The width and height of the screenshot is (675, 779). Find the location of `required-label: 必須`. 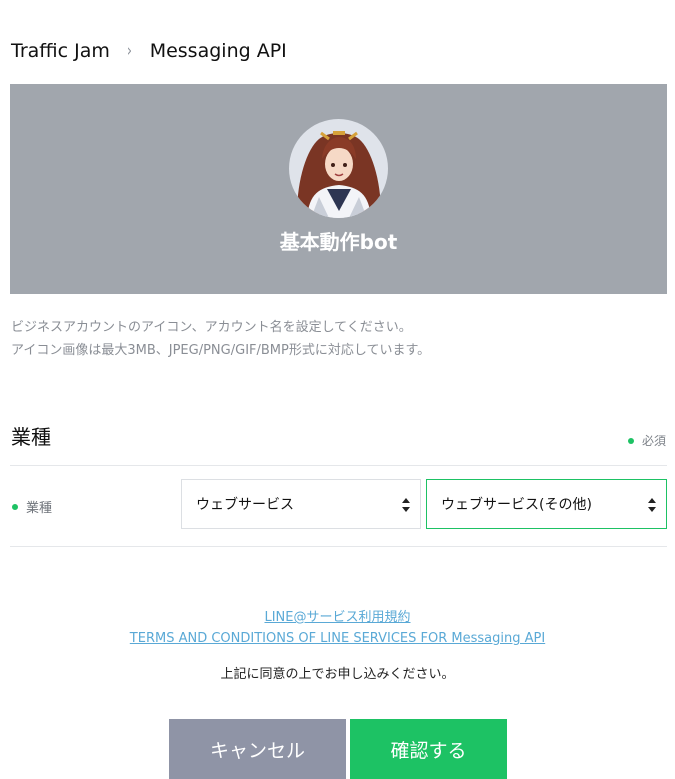

required-label: 必須 is located at coordinates (653, 441).